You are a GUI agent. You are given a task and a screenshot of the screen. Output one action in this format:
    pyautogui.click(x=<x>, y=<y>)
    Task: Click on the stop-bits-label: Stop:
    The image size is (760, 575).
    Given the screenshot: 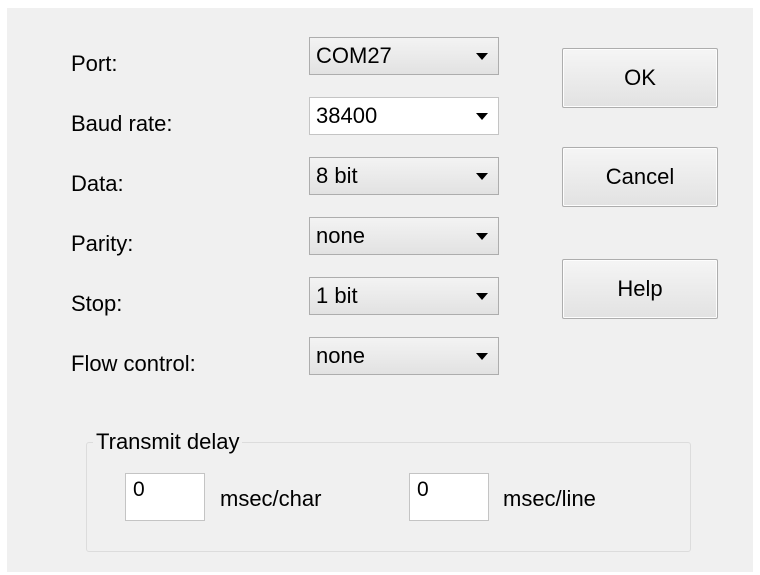 What is the action you would take?
    pyautogui.click(x=97, y=303)
    